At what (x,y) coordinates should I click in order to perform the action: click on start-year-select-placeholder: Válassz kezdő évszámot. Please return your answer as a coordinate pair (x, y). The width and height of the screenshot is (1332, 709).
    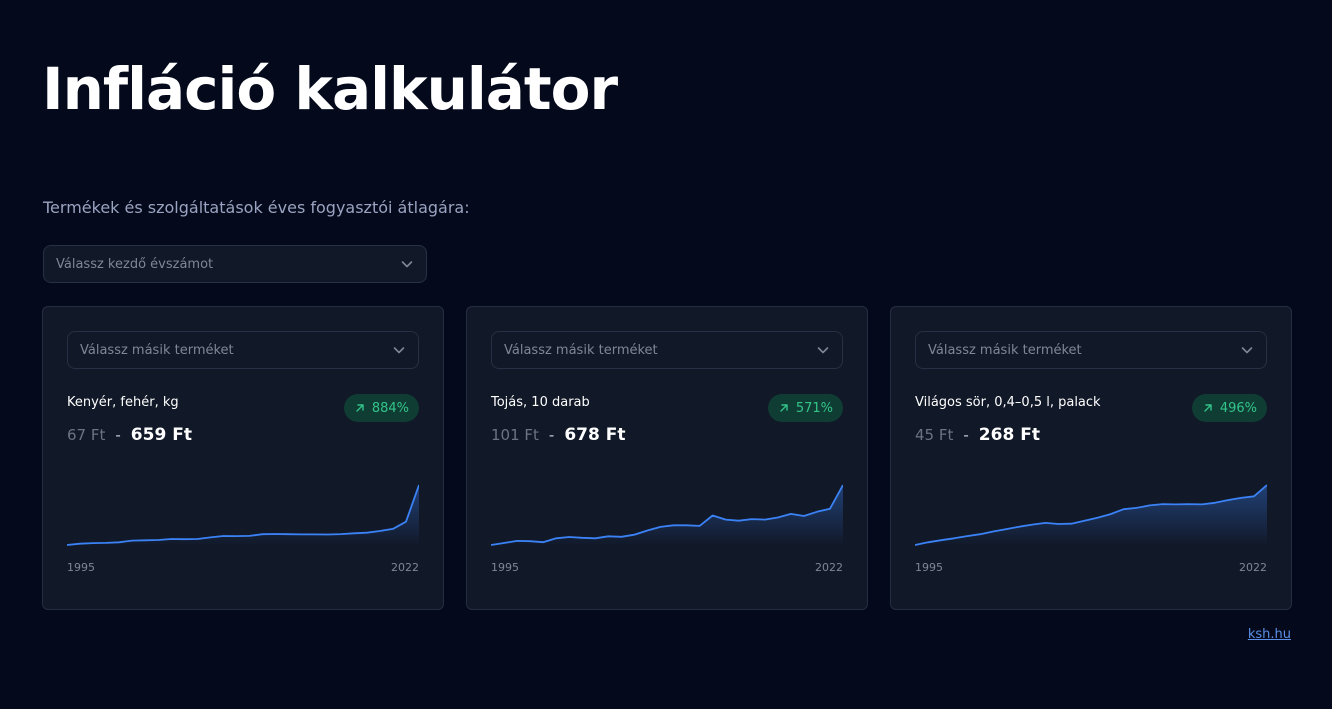
    Looking at the image, I should click on (135, 264).